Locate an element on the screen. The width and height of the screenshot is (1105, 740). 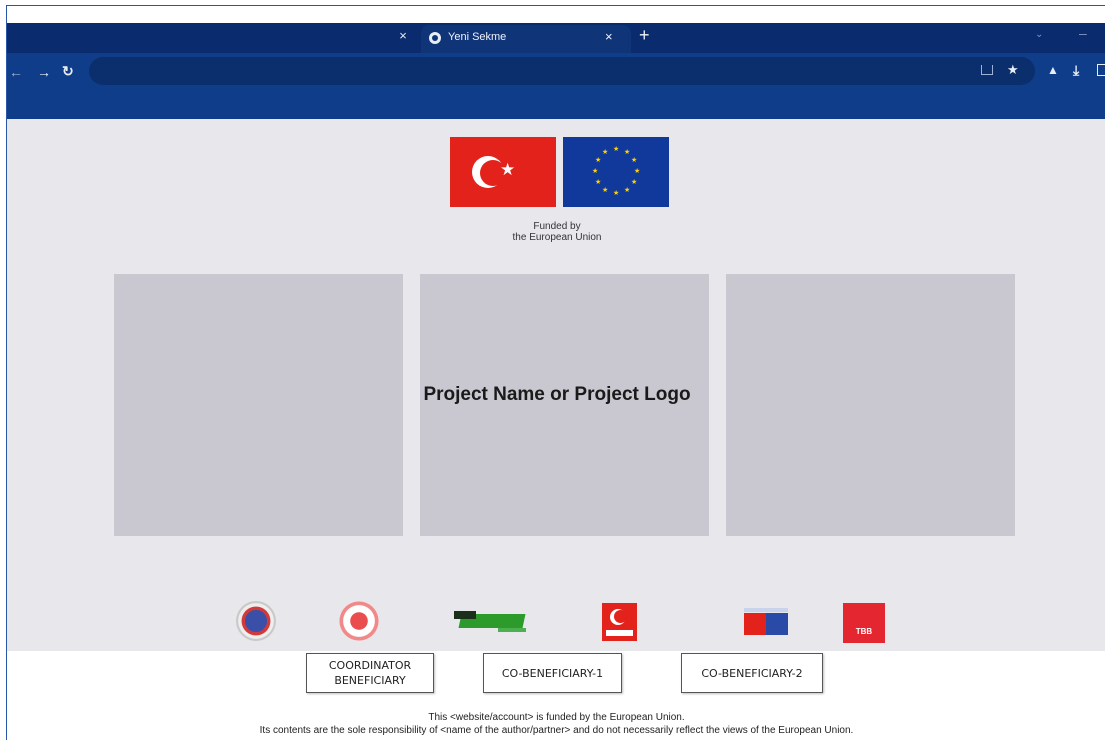
reload-icon: ↻ is located at coordinates (68, 71).